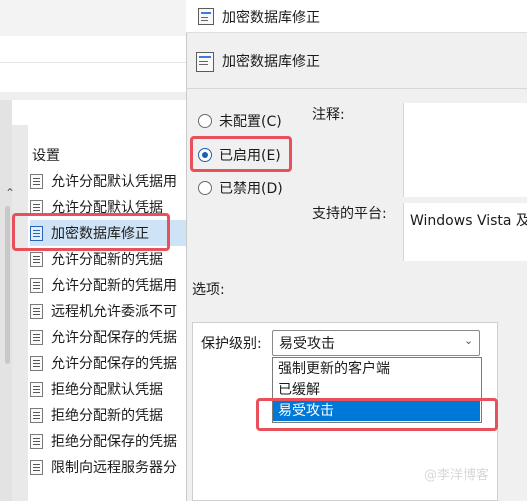 The height and width of the screenshot is (501, 527). What do you see at coordinates (7, 285) in the screenshot?
I see `scrollbar-thumb` at bounding box center [7, 285].